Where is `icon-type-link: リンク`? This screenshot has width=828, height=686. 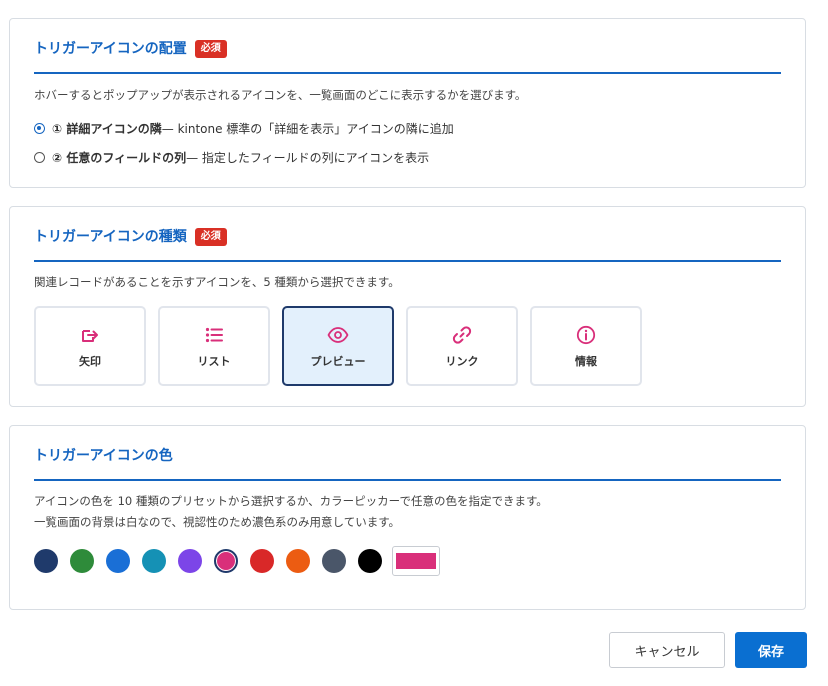 icon-type-link: リンク is located at coordinates (462, 346).